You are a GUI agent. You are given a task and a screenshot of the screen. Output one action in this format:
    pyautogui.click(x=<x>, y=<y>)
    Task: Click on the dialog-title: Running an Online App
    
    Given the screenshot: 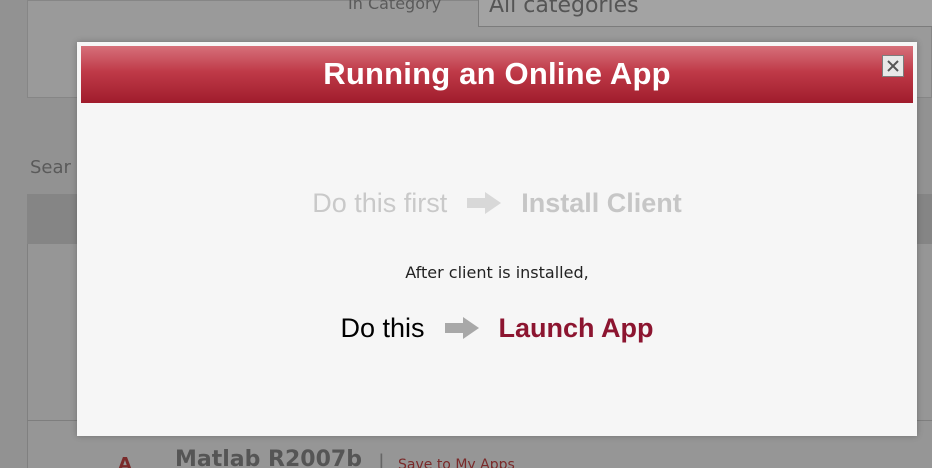 What is the action you would take?
    pyautogui.click(x=497, y=73)
    